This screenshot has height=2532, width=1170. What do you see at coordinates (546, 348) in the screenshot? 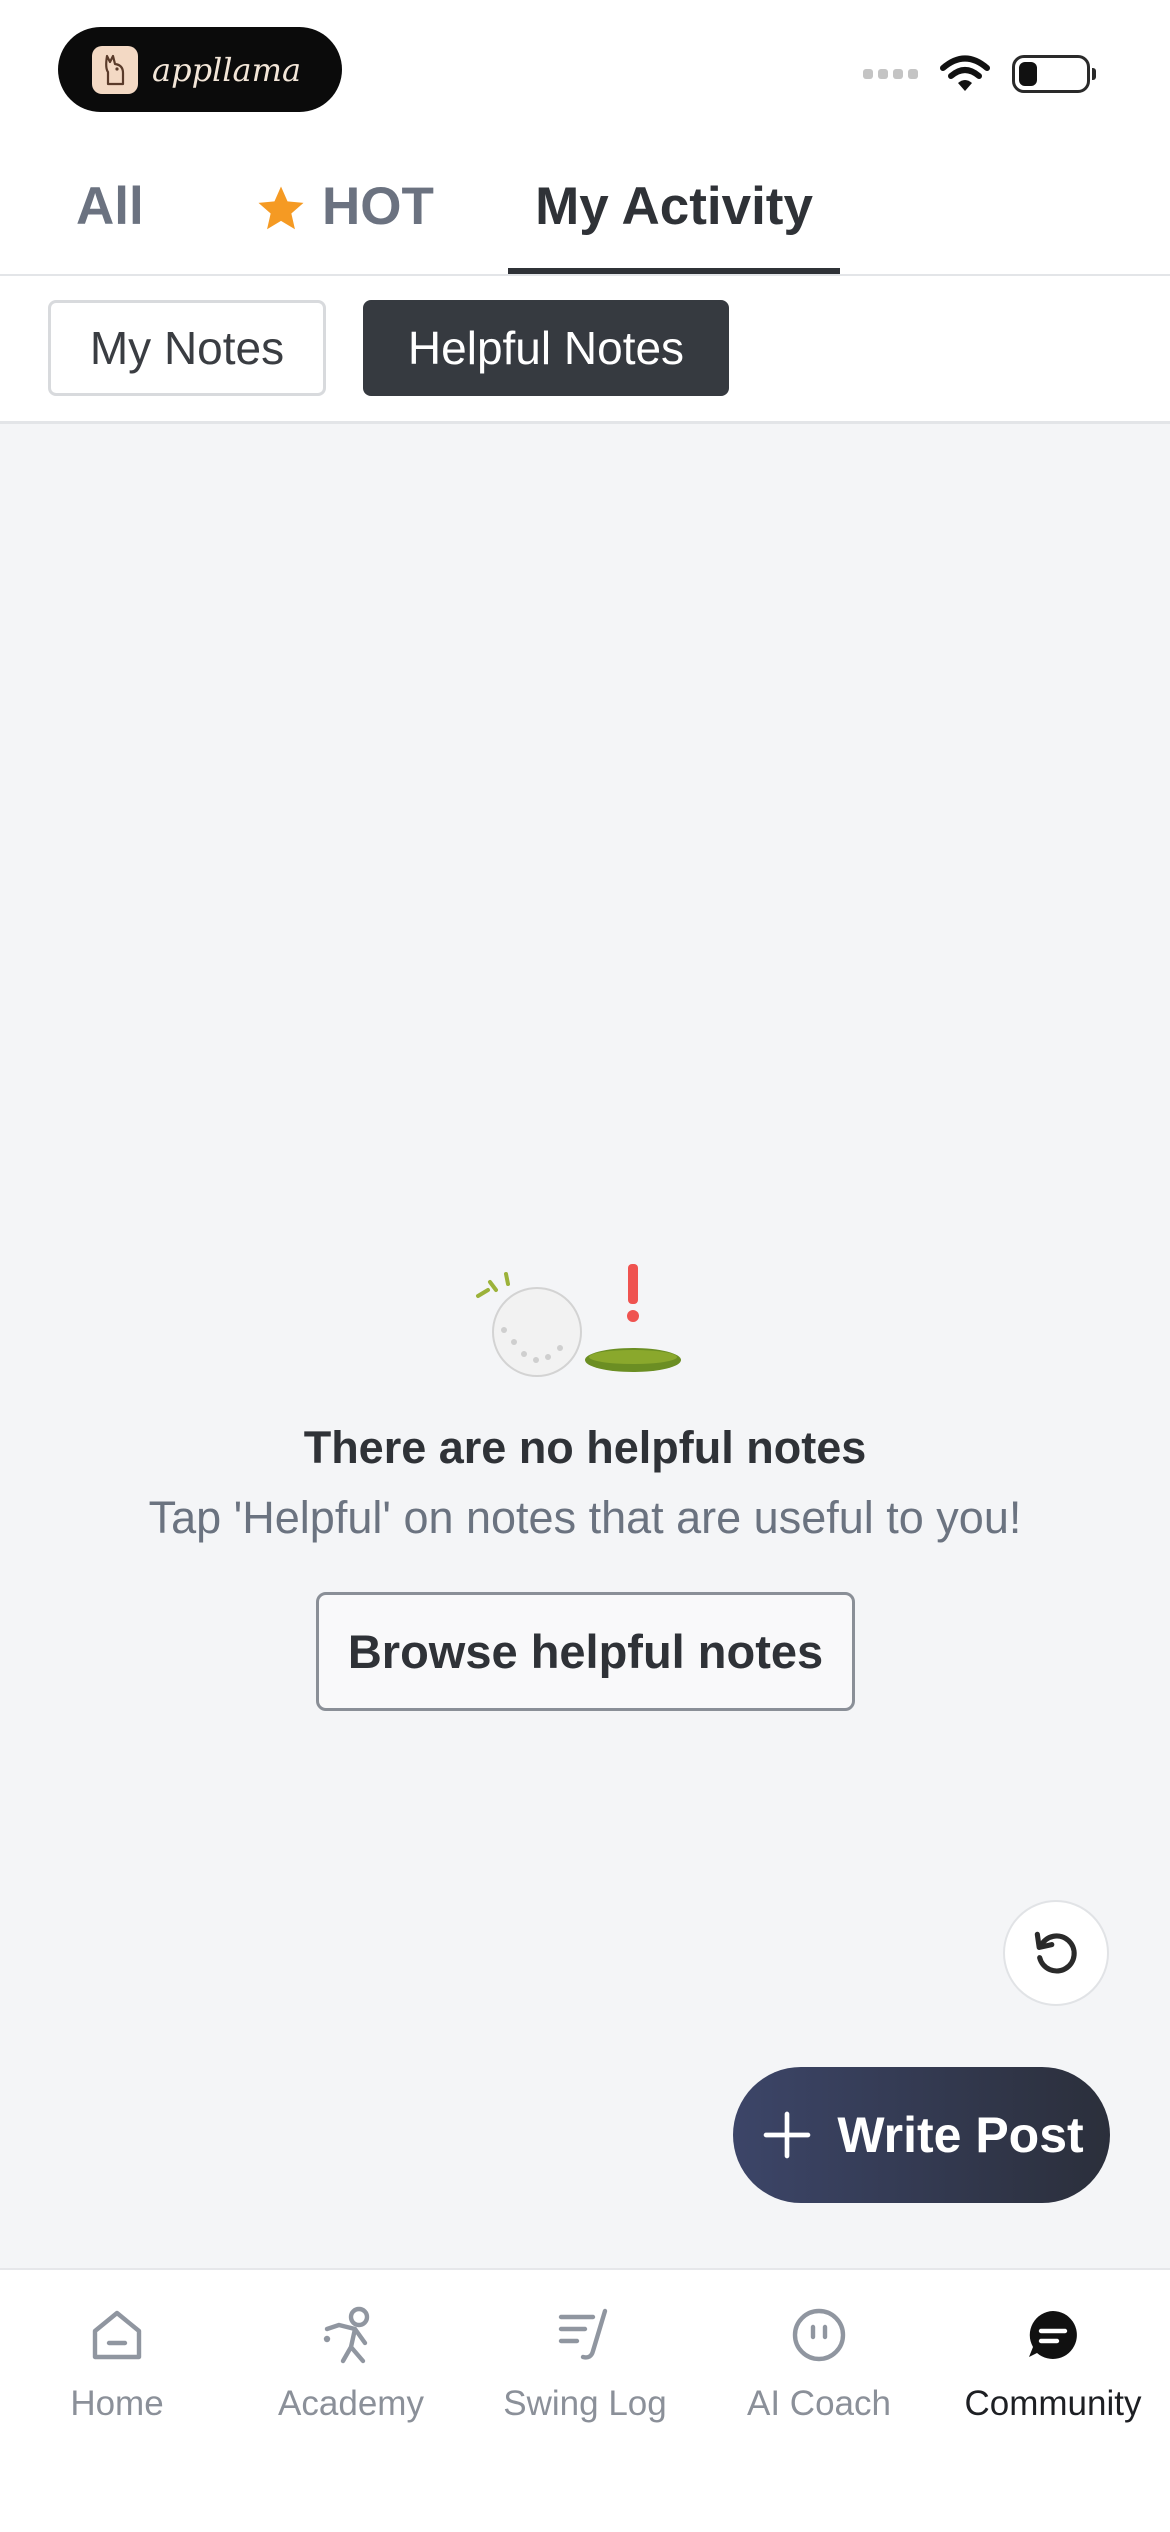
I see `helpful-notes-chip: Helpful Notes` at bounding box center [546, 348].